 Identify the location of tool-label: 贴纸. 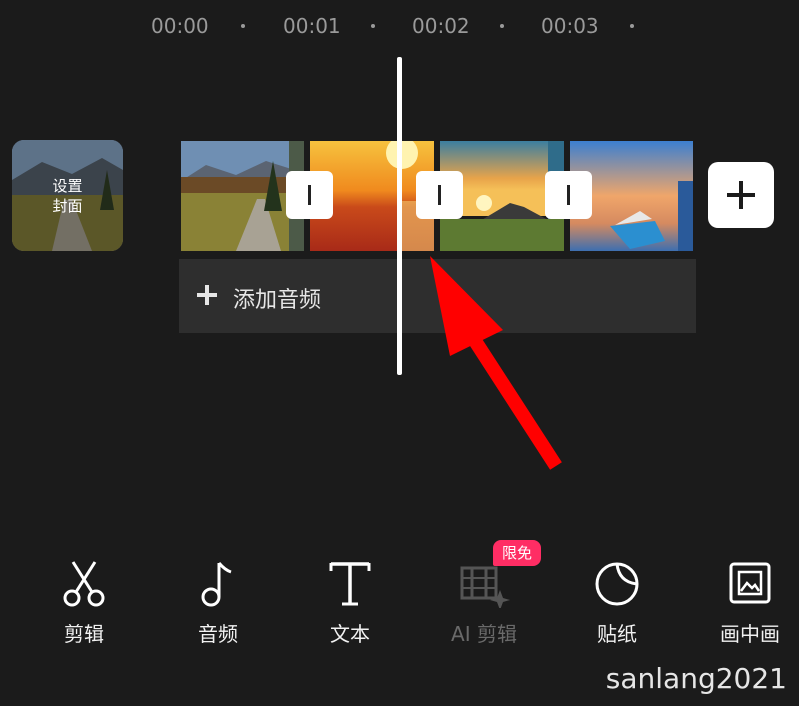
(617, 634).